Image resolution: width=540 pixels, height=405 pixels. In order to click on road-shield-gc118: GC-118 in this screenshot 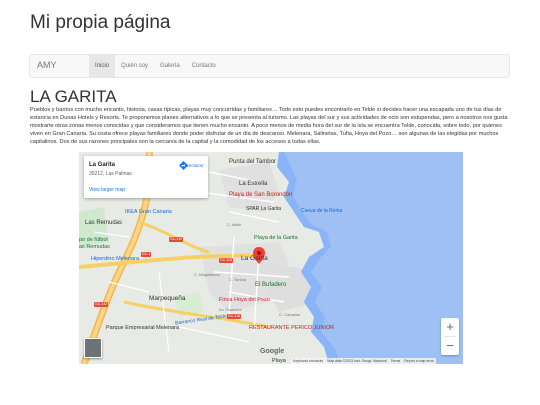, I will do `click(234, 316)`.